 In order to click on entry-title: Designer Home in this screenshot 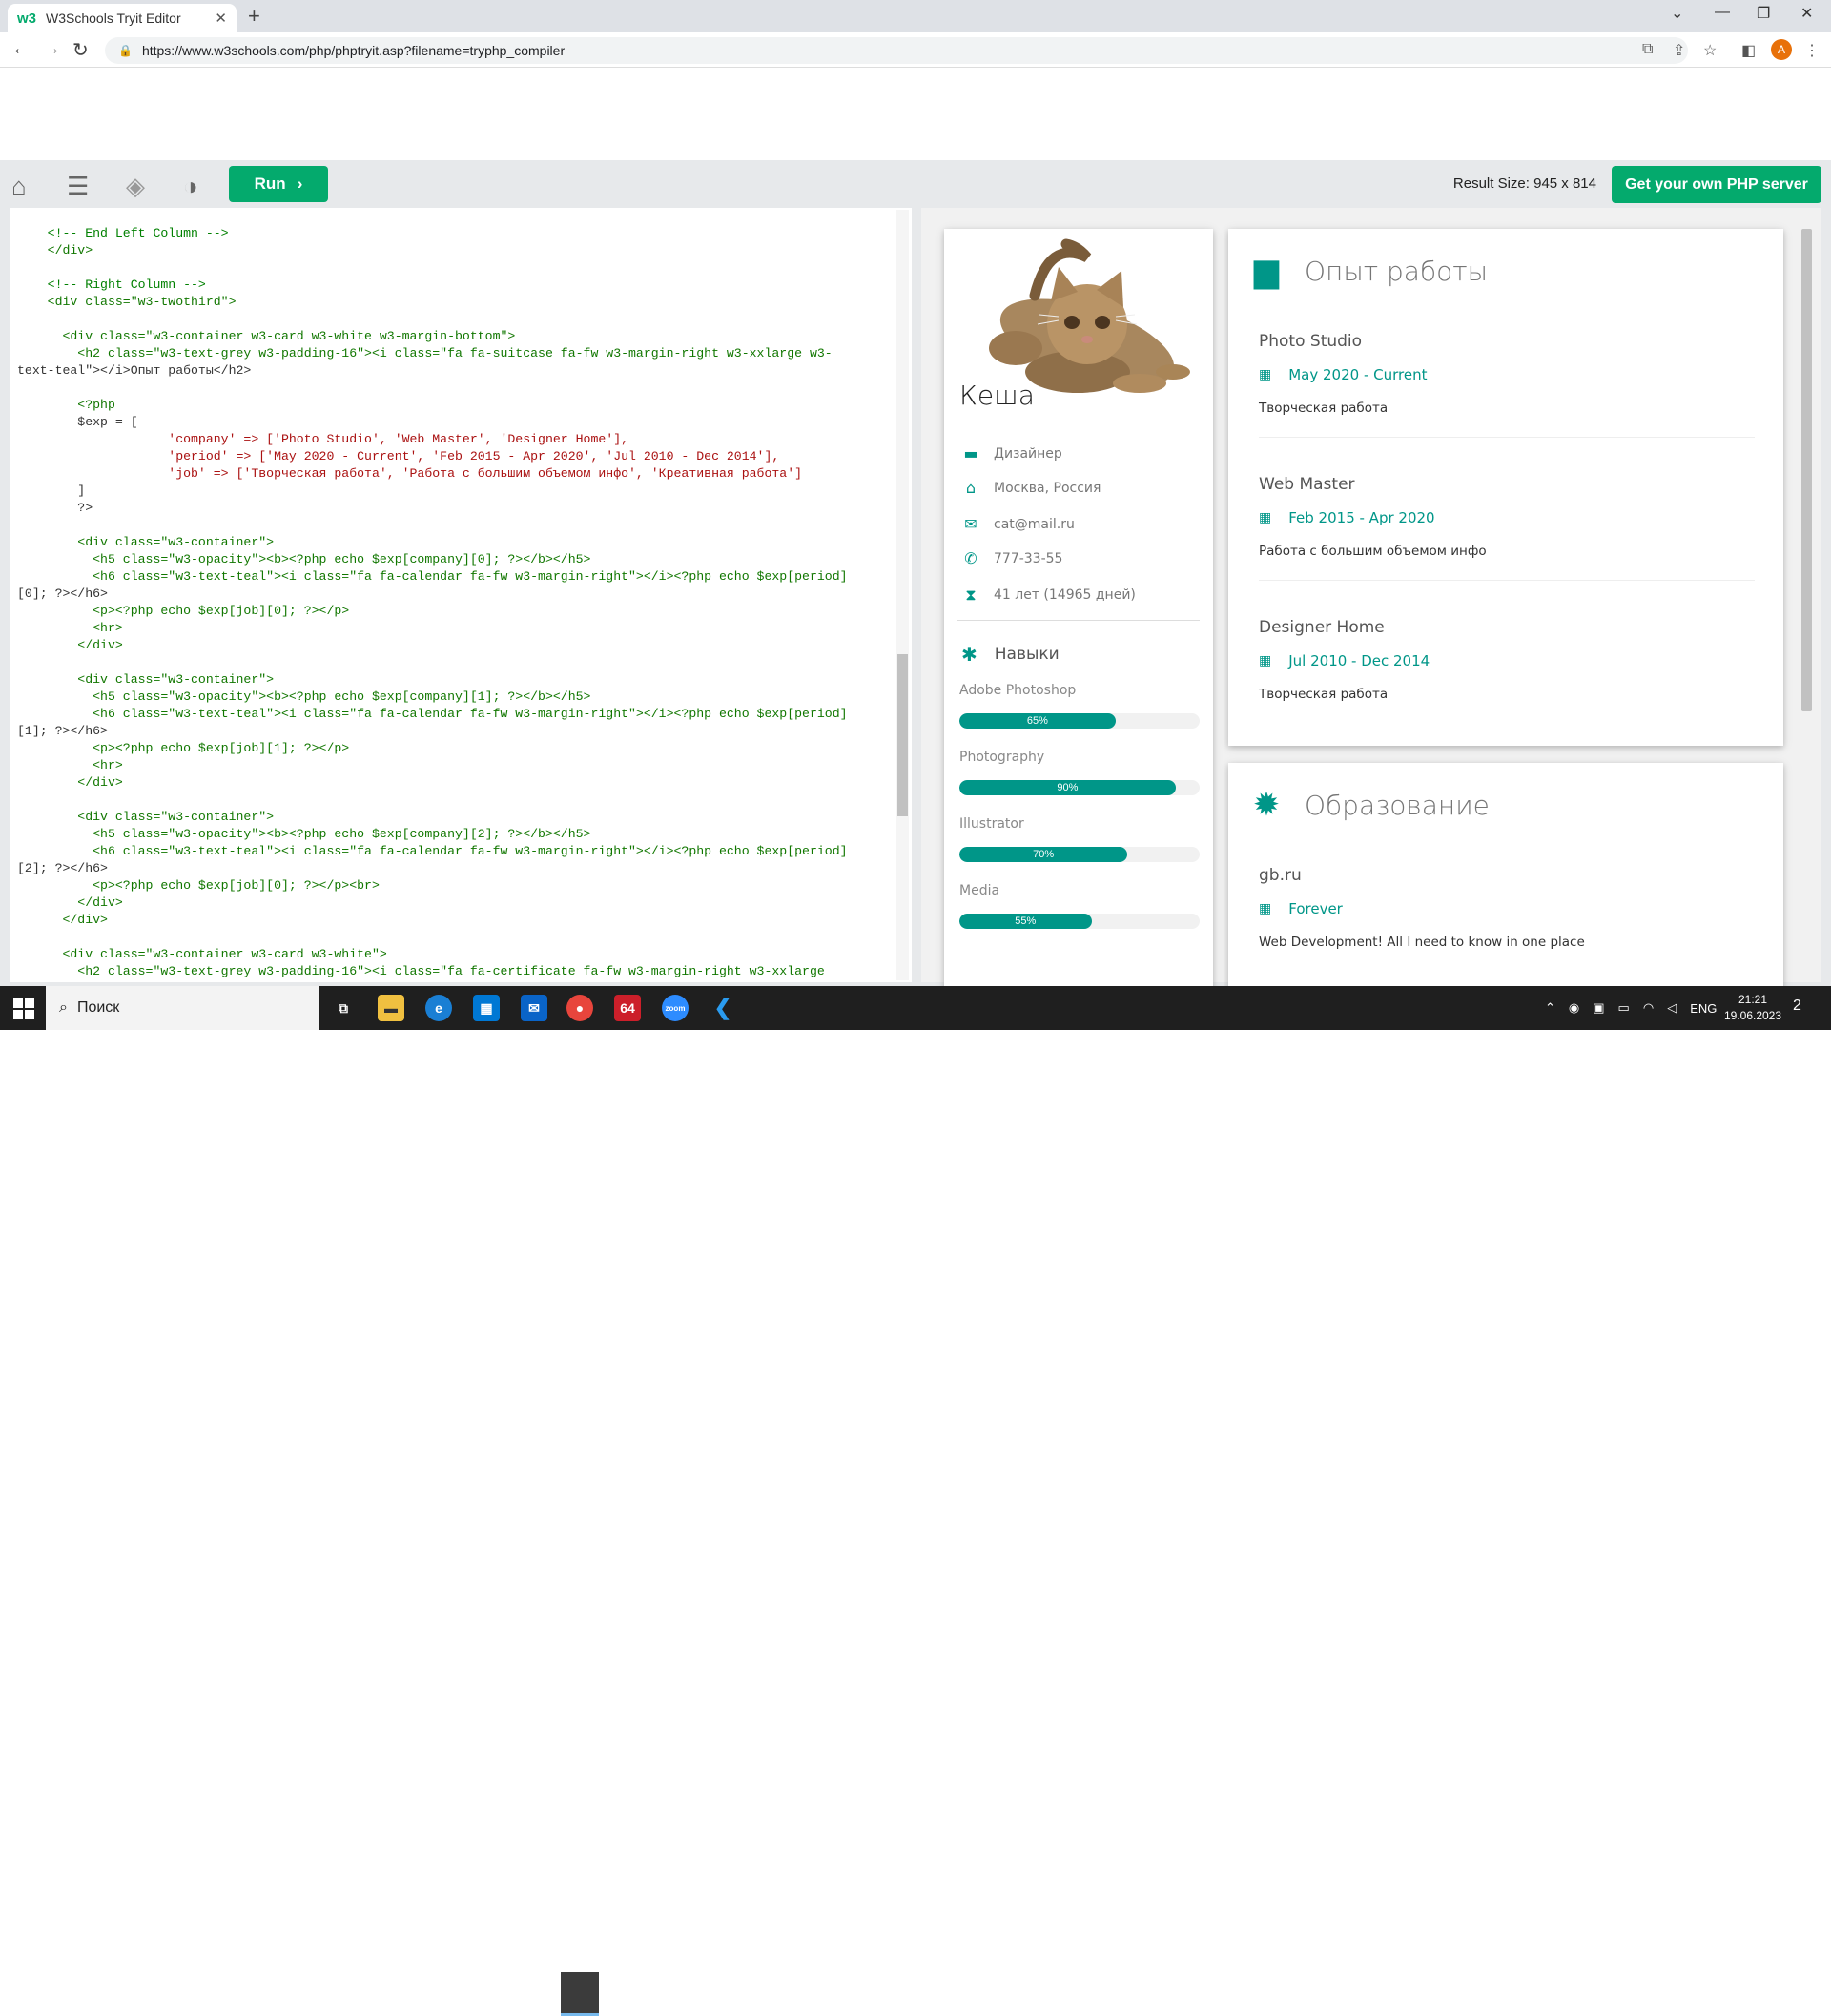, I will do `click(1322, 627)`.